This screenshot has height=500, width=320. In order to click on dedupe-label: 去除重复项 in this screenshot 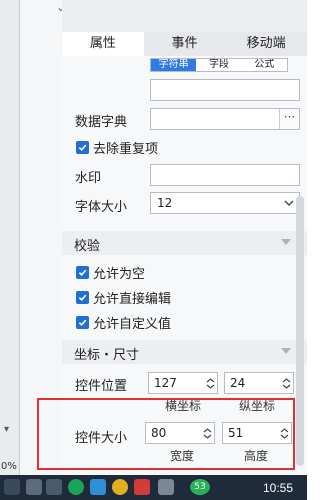, I will do `click(126, 149)`.